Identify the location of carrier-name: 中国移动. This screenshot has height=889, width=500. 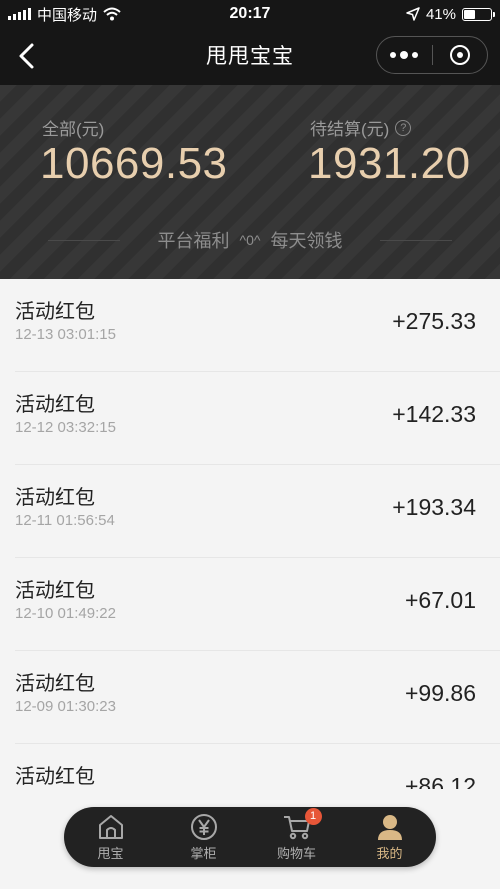
(67, 15).